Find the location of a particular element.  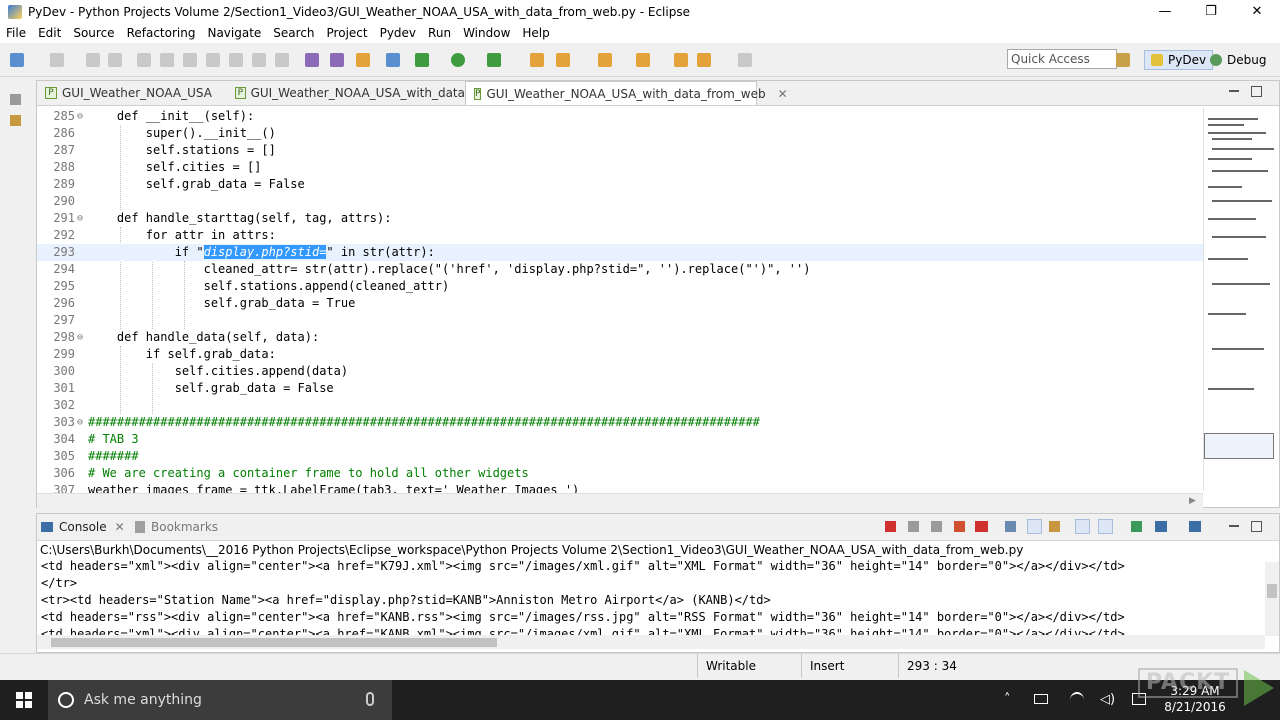

forward-icon is located at coordinates (745, 60).